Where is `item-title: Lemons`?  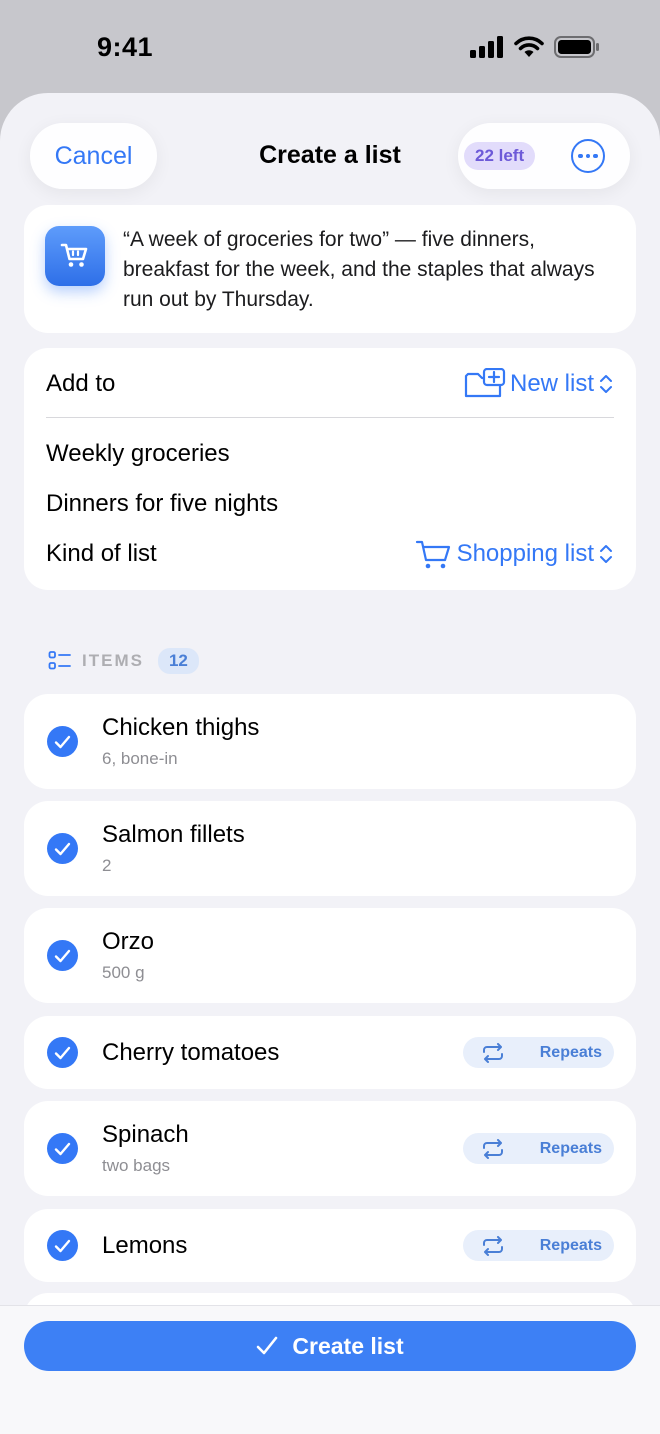
item-title: Lemons is located at coordinates (145, 1245).